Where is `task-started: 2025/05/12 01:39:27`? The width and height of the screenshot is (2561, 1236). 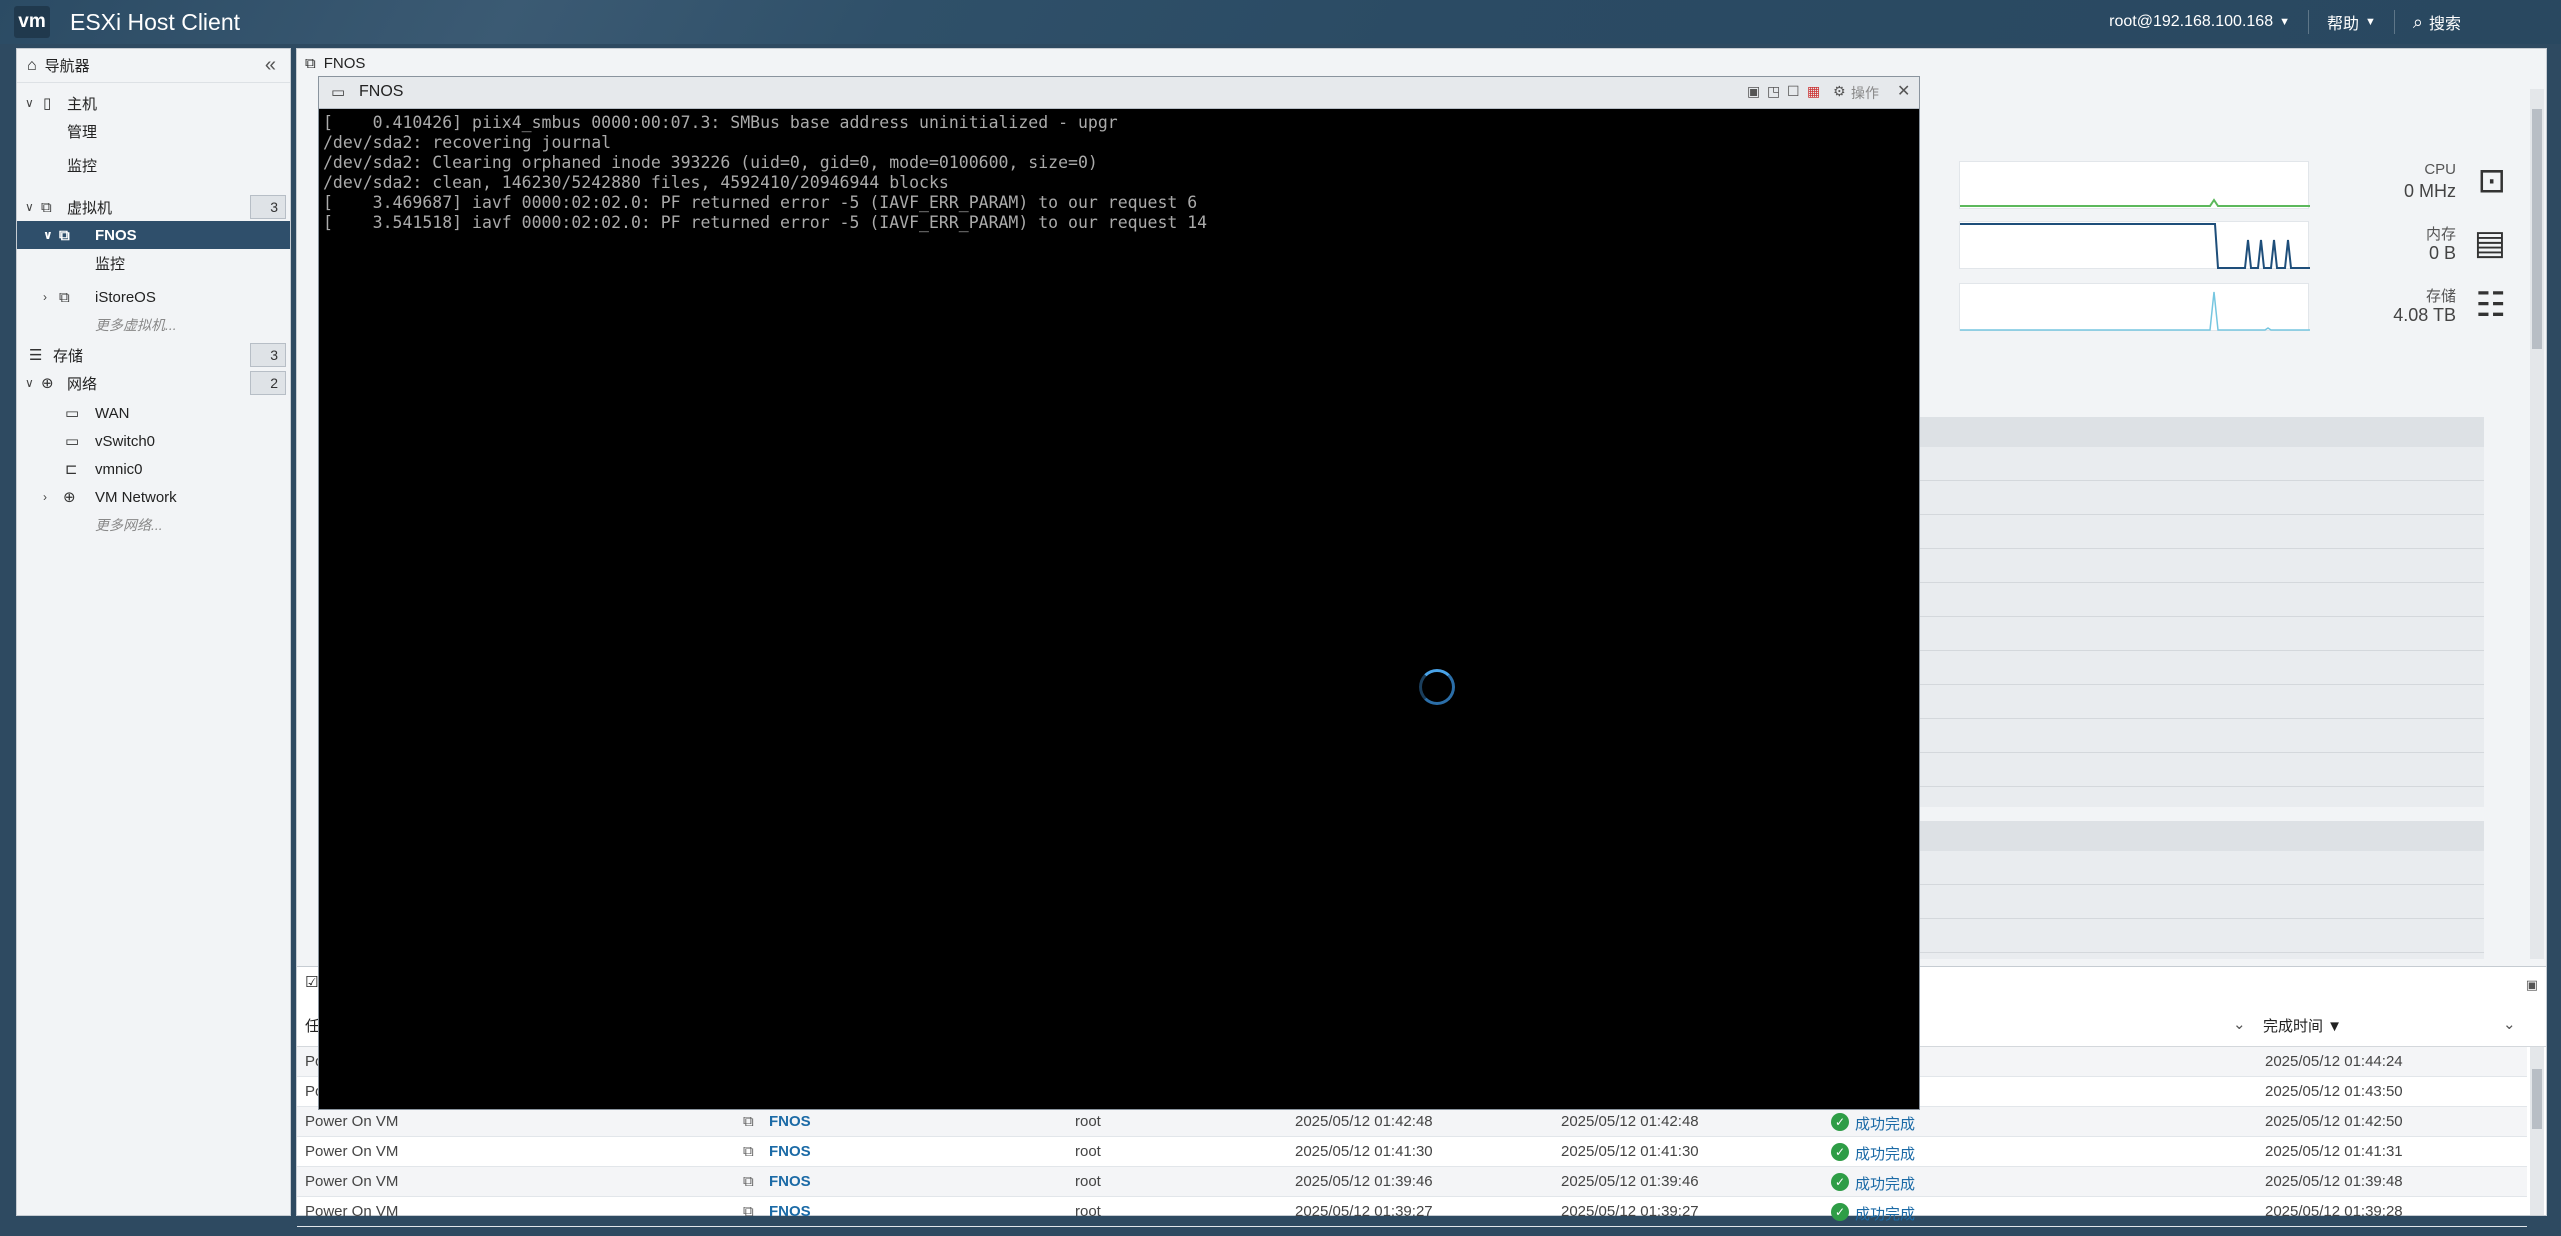
task-started: 2025/05/12 01:39:27 is located at coordinates (1630, 1211).